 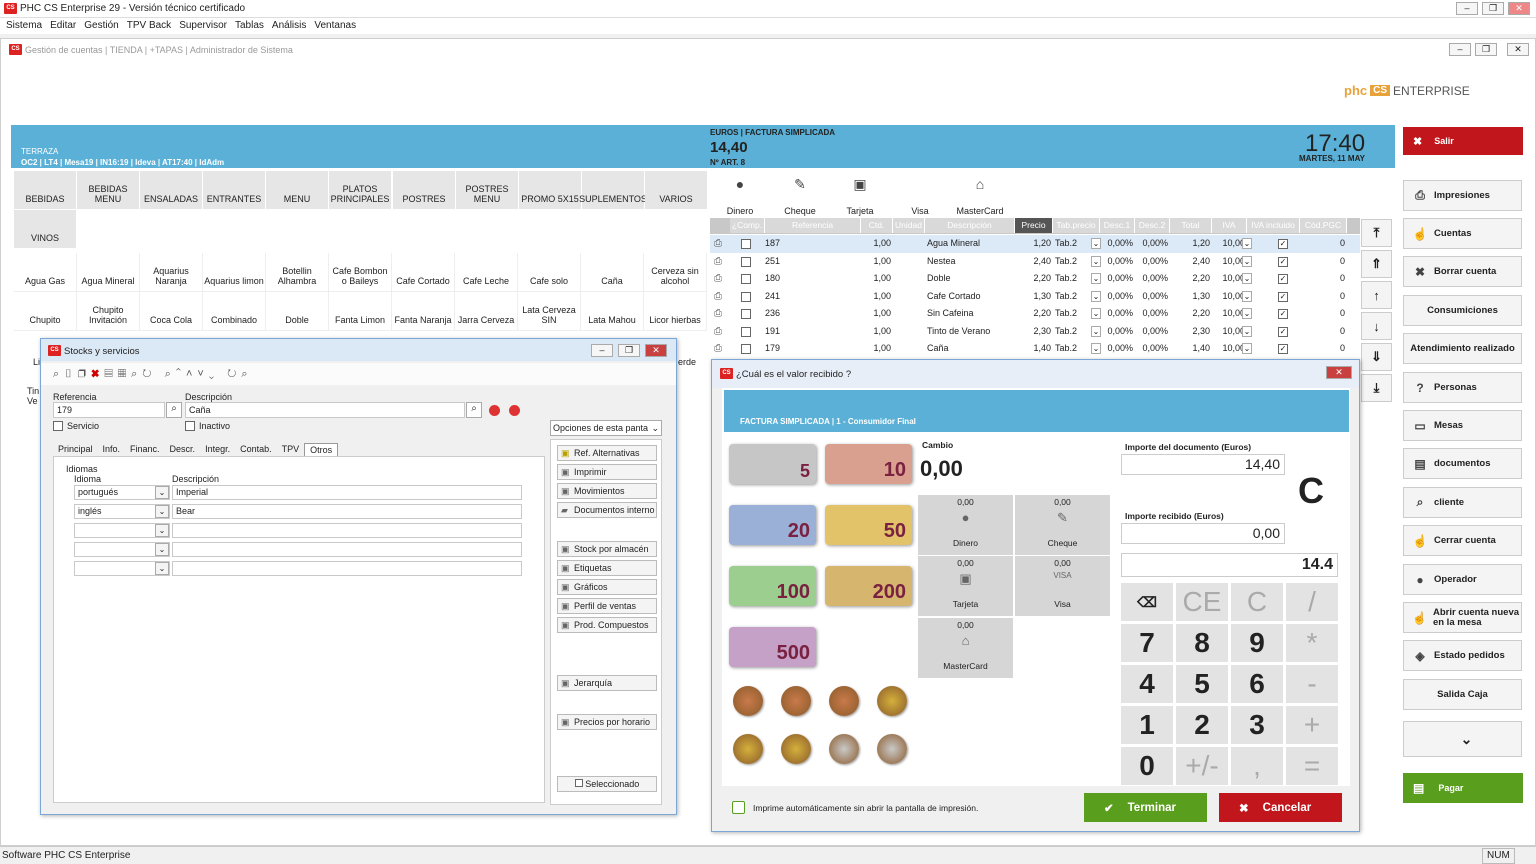 I want to click on scroll-btn-0: ⤒, so click(x=1376, y=233).